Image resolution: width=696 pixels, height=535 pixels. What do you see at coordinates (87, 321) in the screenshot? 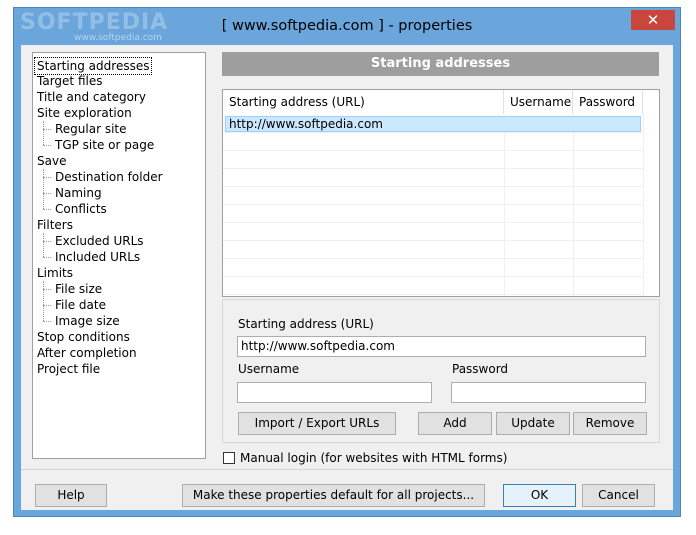
I see `tree-item: Image size` at bounding box center [87, 321].